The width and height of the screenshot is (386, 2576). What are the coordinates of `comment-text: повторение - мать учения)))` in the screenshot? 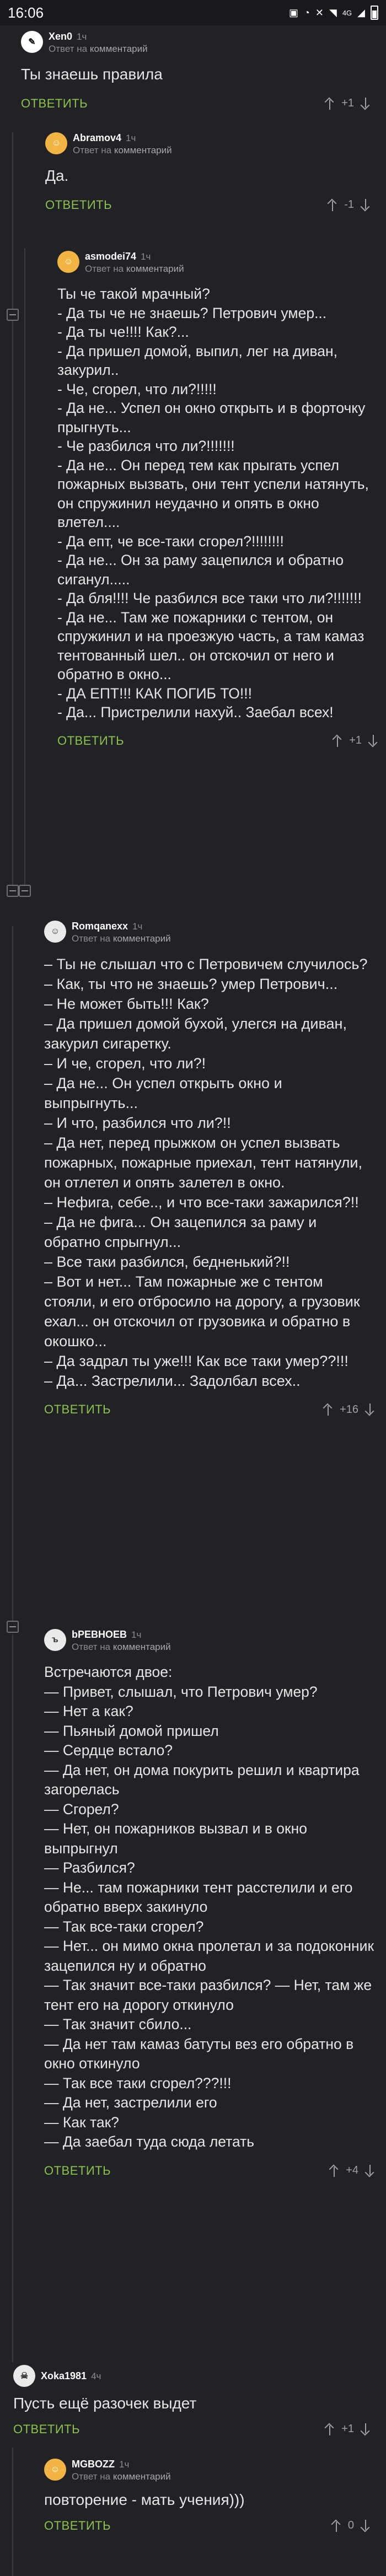 It's located at (144, 2499).